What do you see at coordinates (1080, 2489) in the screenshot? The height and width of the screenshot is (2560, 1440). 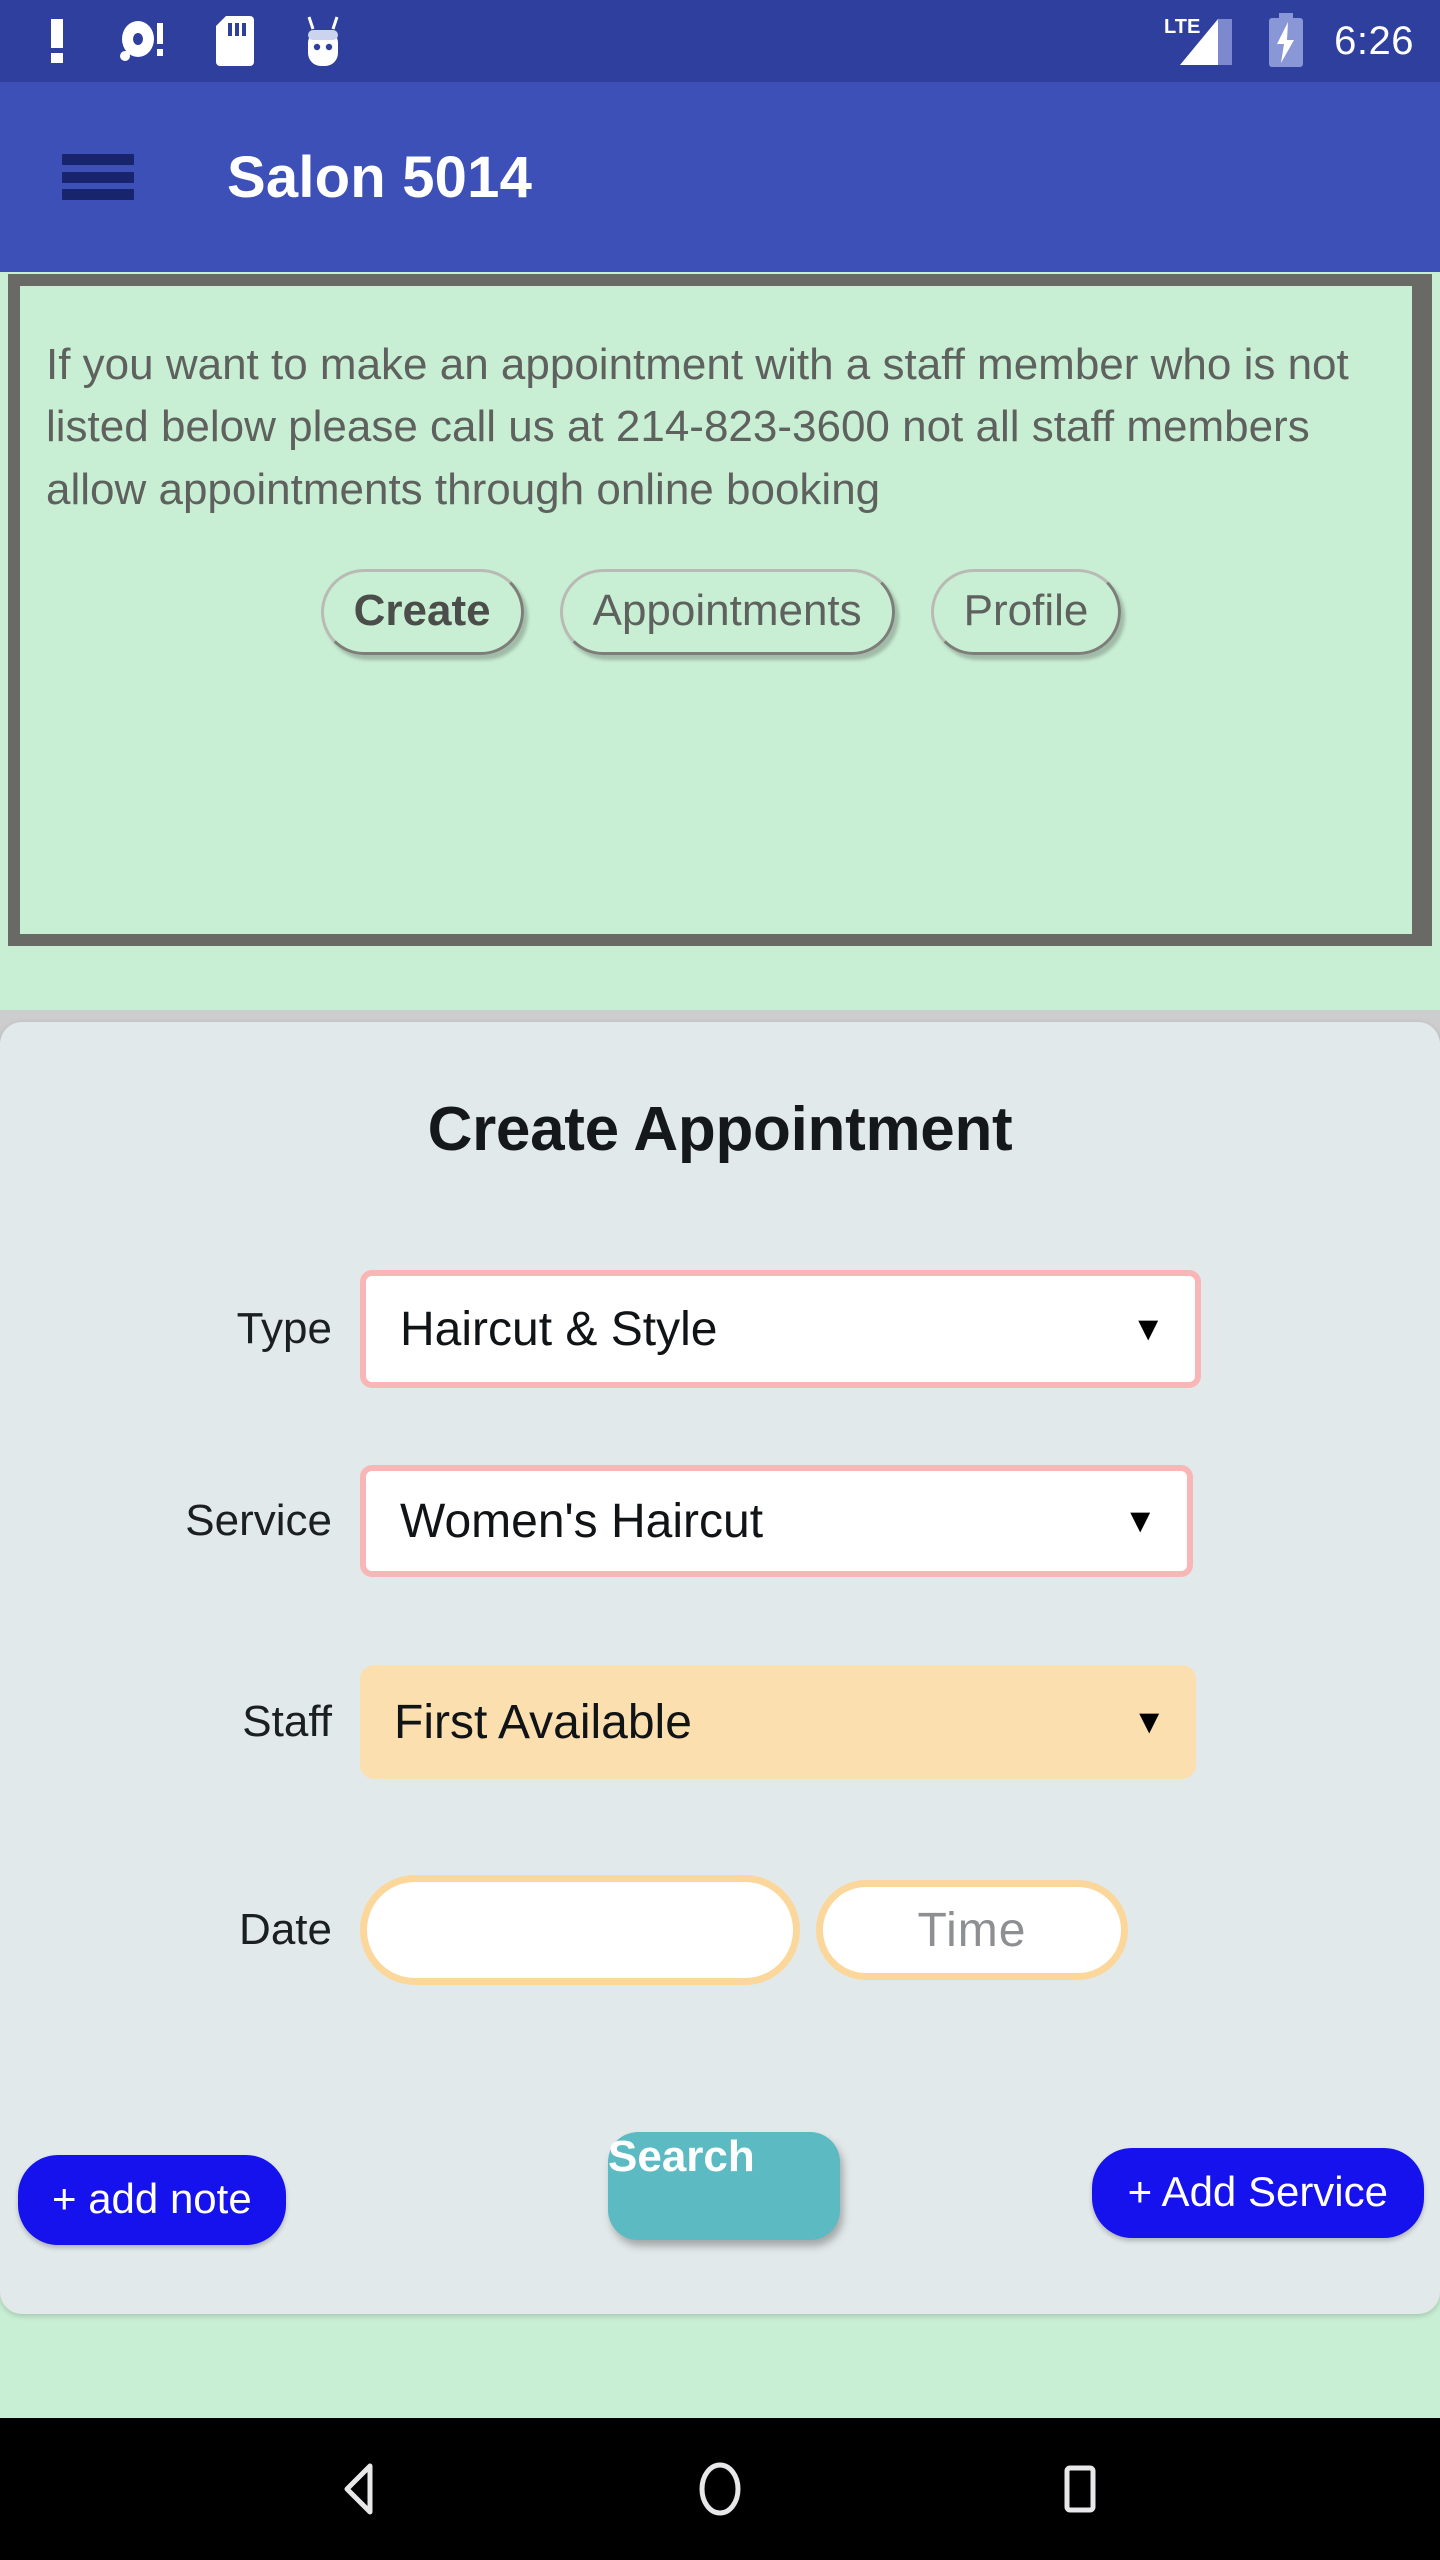 I see `recents-icon` at bounding box center [1080, 2489].